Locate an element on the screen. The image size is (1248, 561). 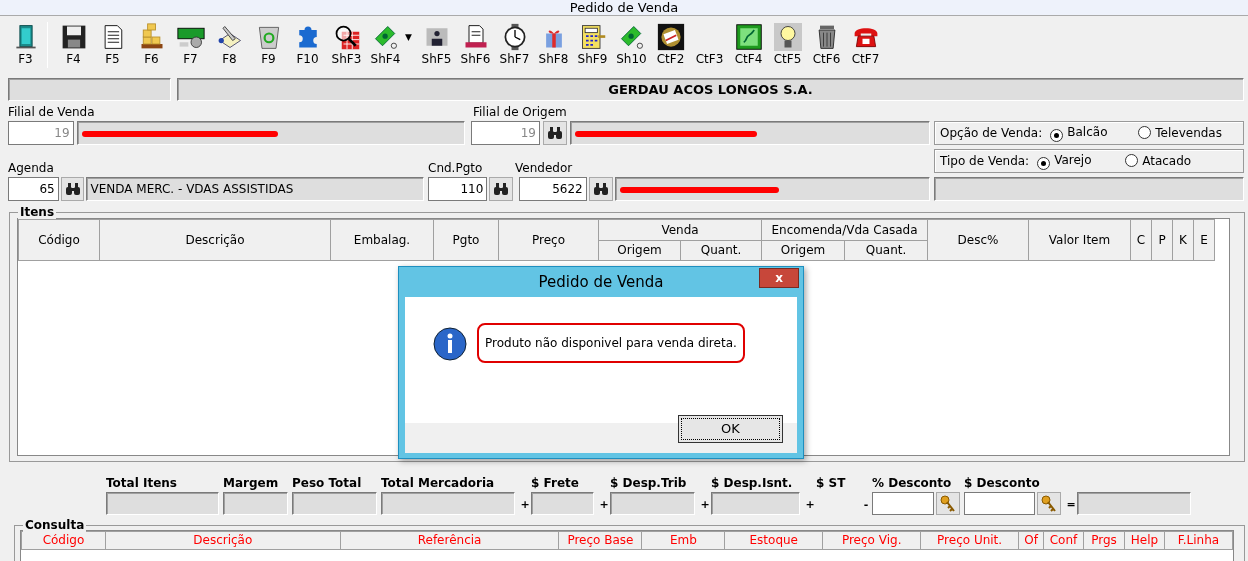
total-label: Margem is located at coordinates (251, 484).